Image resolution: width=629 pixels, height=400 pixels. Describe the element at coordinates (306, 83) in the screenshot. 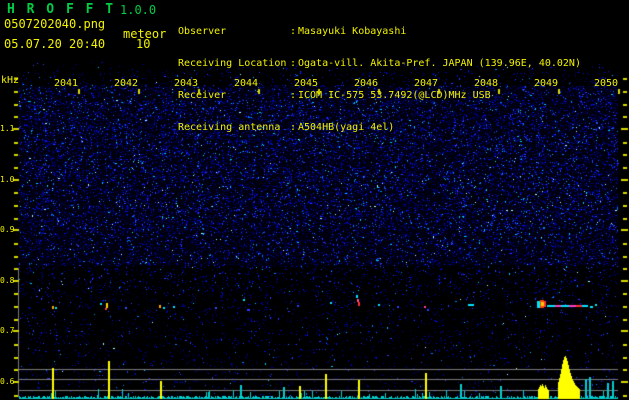

I see `x-tick-label: 2045` at that location.